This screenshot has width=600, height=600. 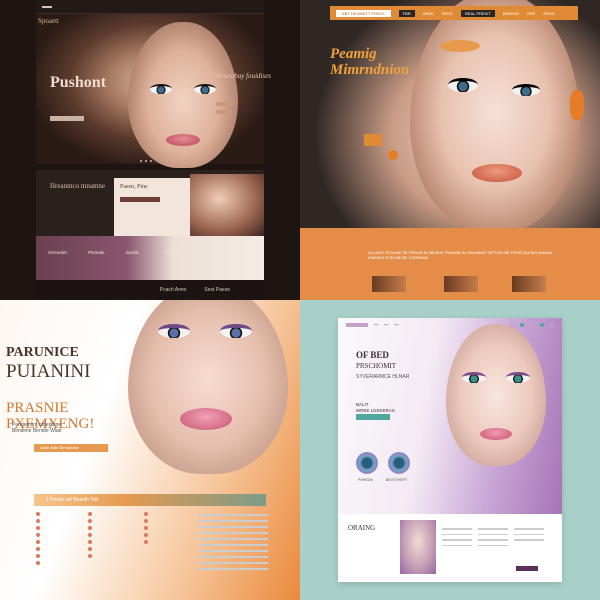 What do you see at coordinates (406, 13) in the screenshot?
I see `nav-link: FBR` at bounding box center [406, 13].